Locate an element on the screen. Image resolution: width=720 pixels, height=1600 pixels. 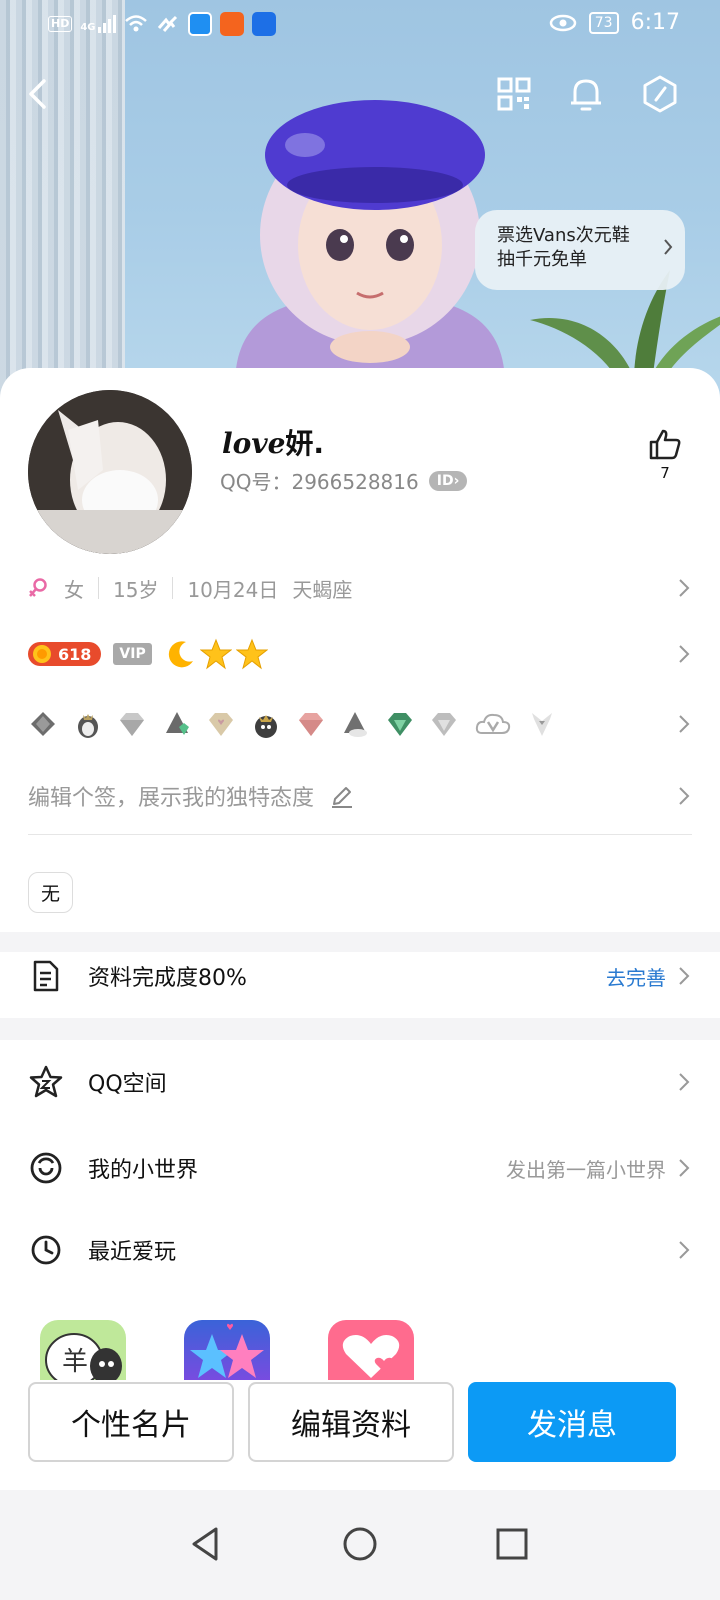
settings-button is located at coordinates (660, 94).